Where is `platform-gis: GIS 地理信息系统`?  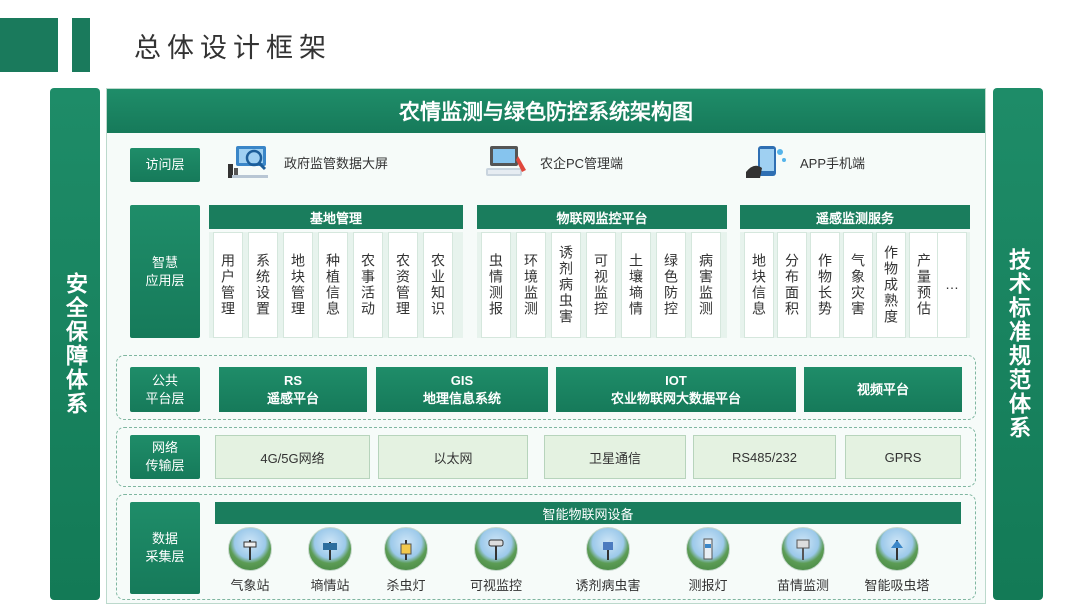 platform-gis: GIS 地理信息系统 is located at coordinates (462, 389).